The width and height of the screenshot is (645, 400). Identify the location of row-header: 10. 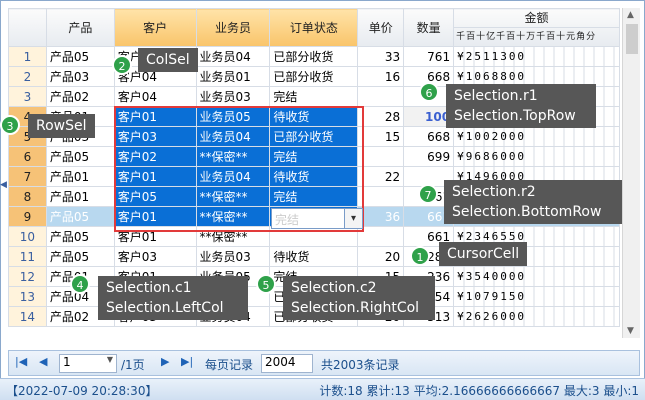
(27, 236).